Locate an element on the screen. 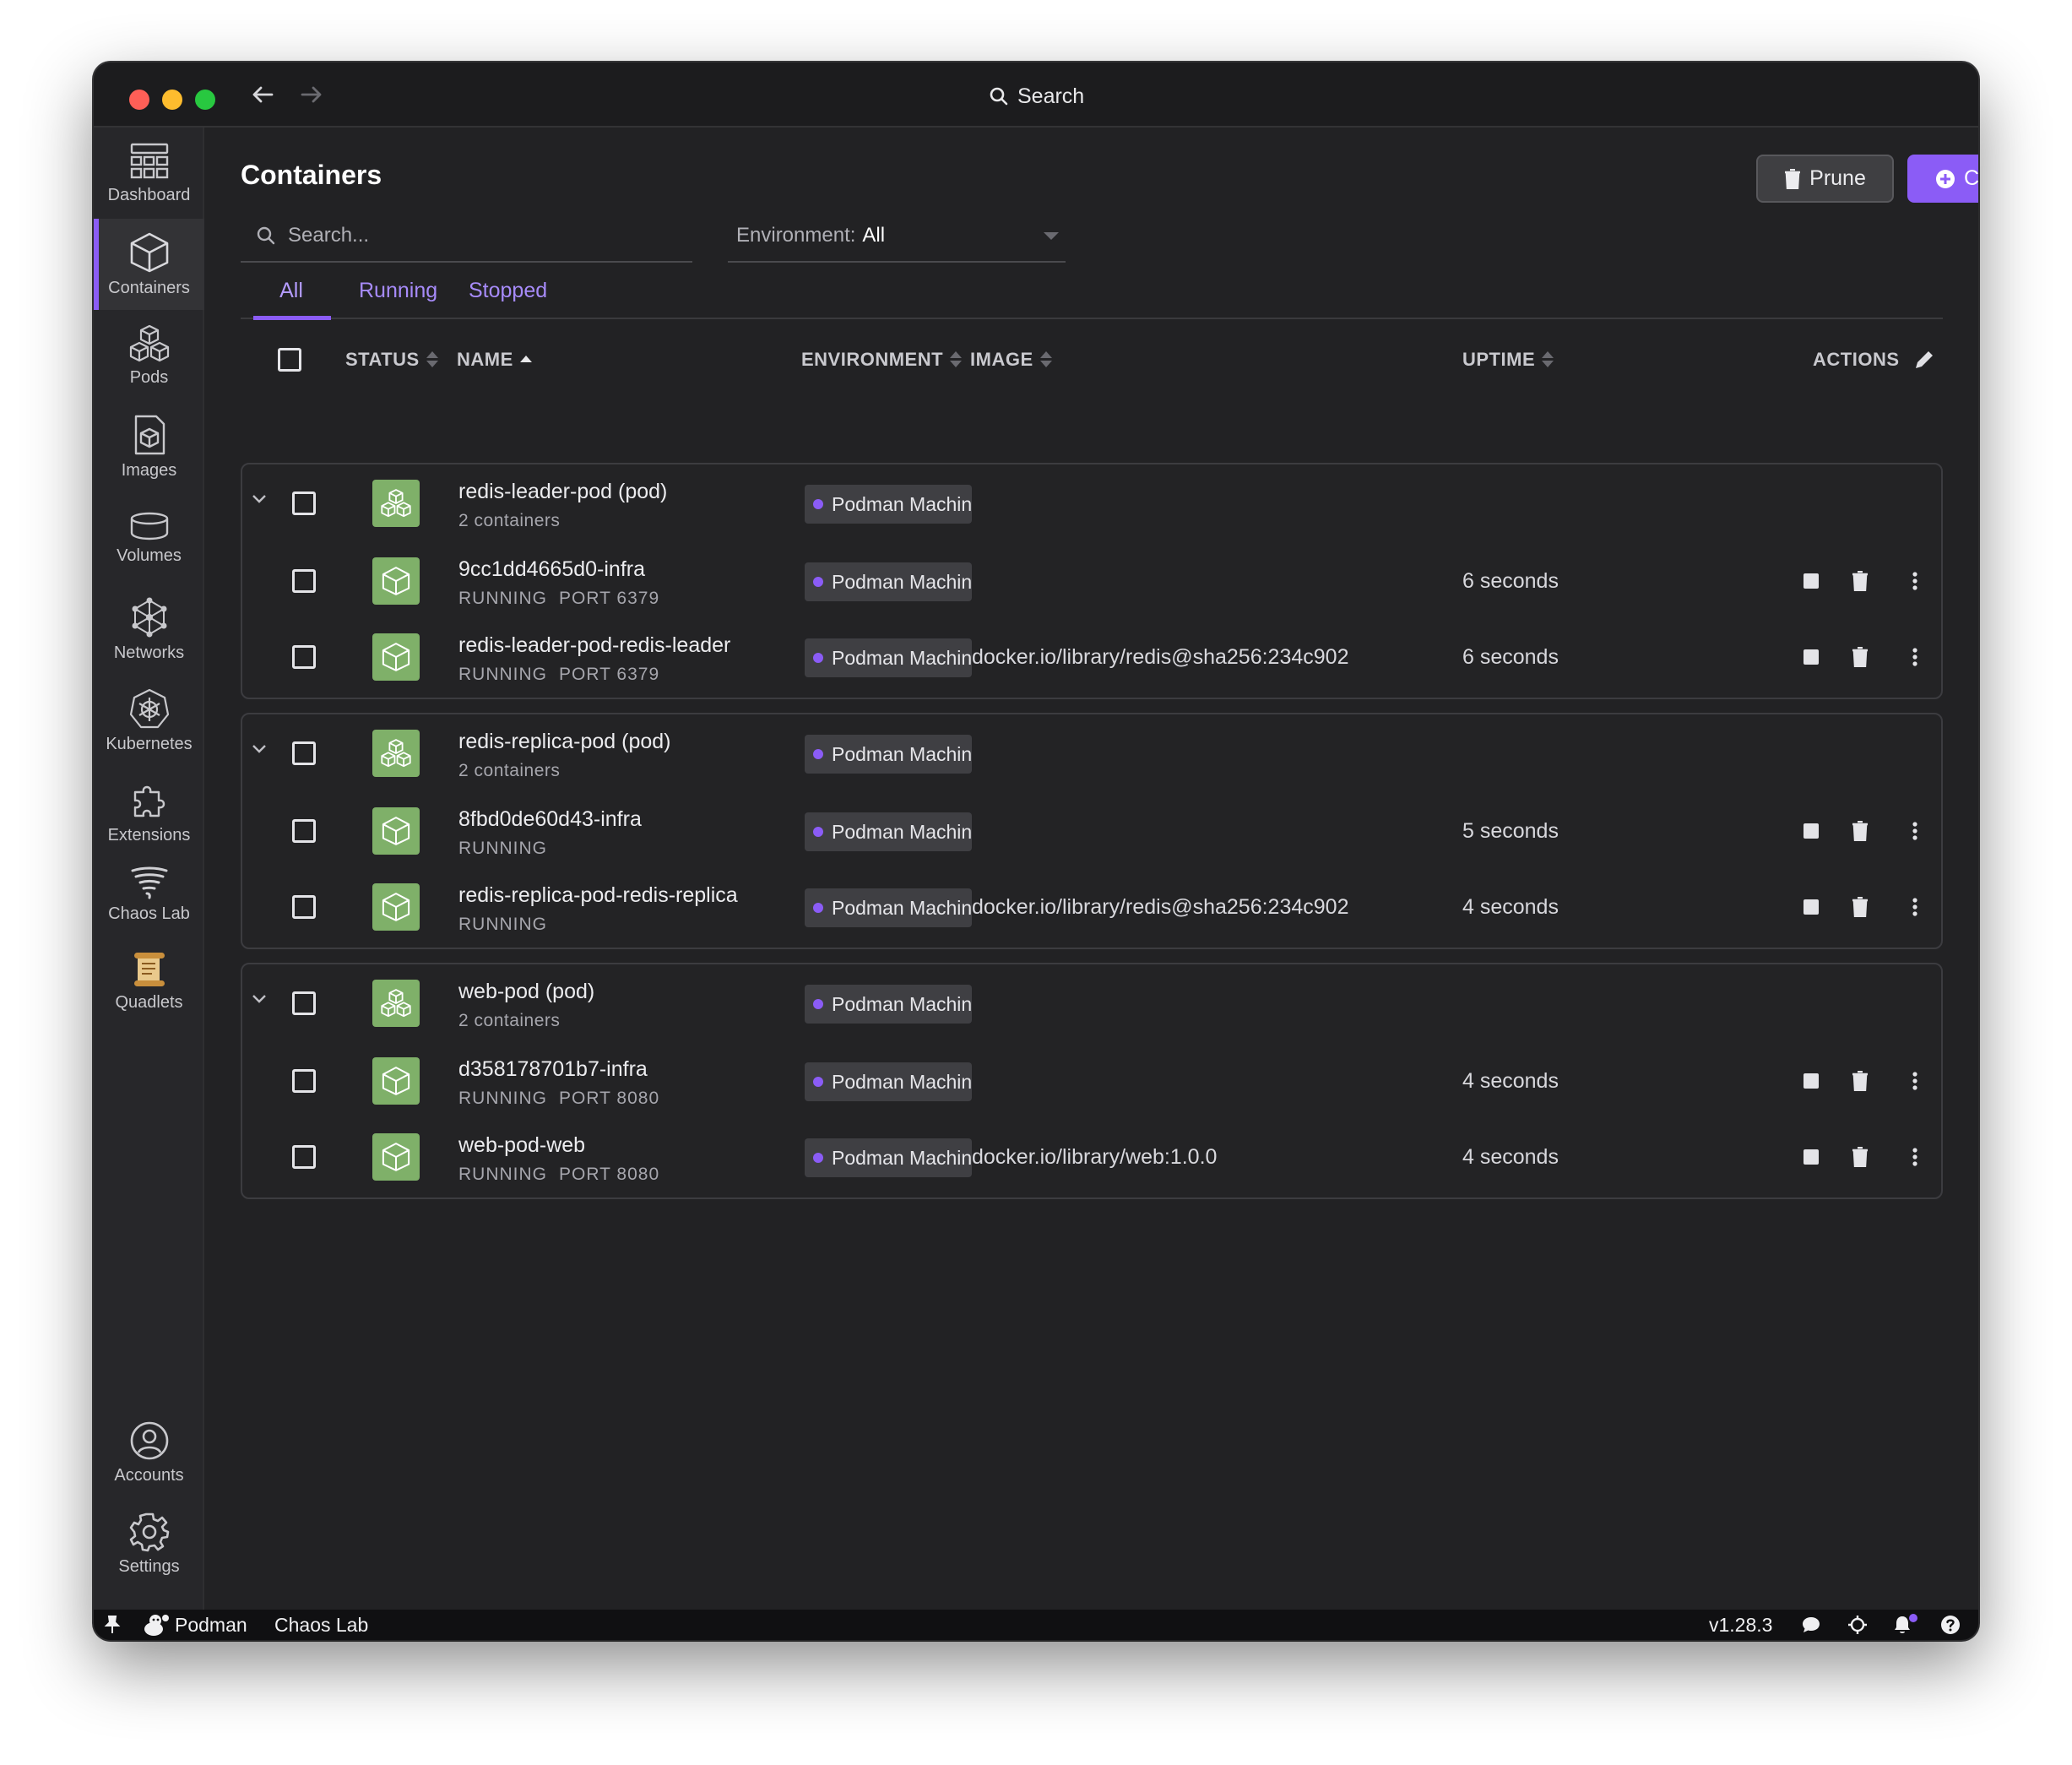 This screenshot has width=2072, height=1765. sidebar-item-quadlets: Quadlets is located at coordinates (149, 981).